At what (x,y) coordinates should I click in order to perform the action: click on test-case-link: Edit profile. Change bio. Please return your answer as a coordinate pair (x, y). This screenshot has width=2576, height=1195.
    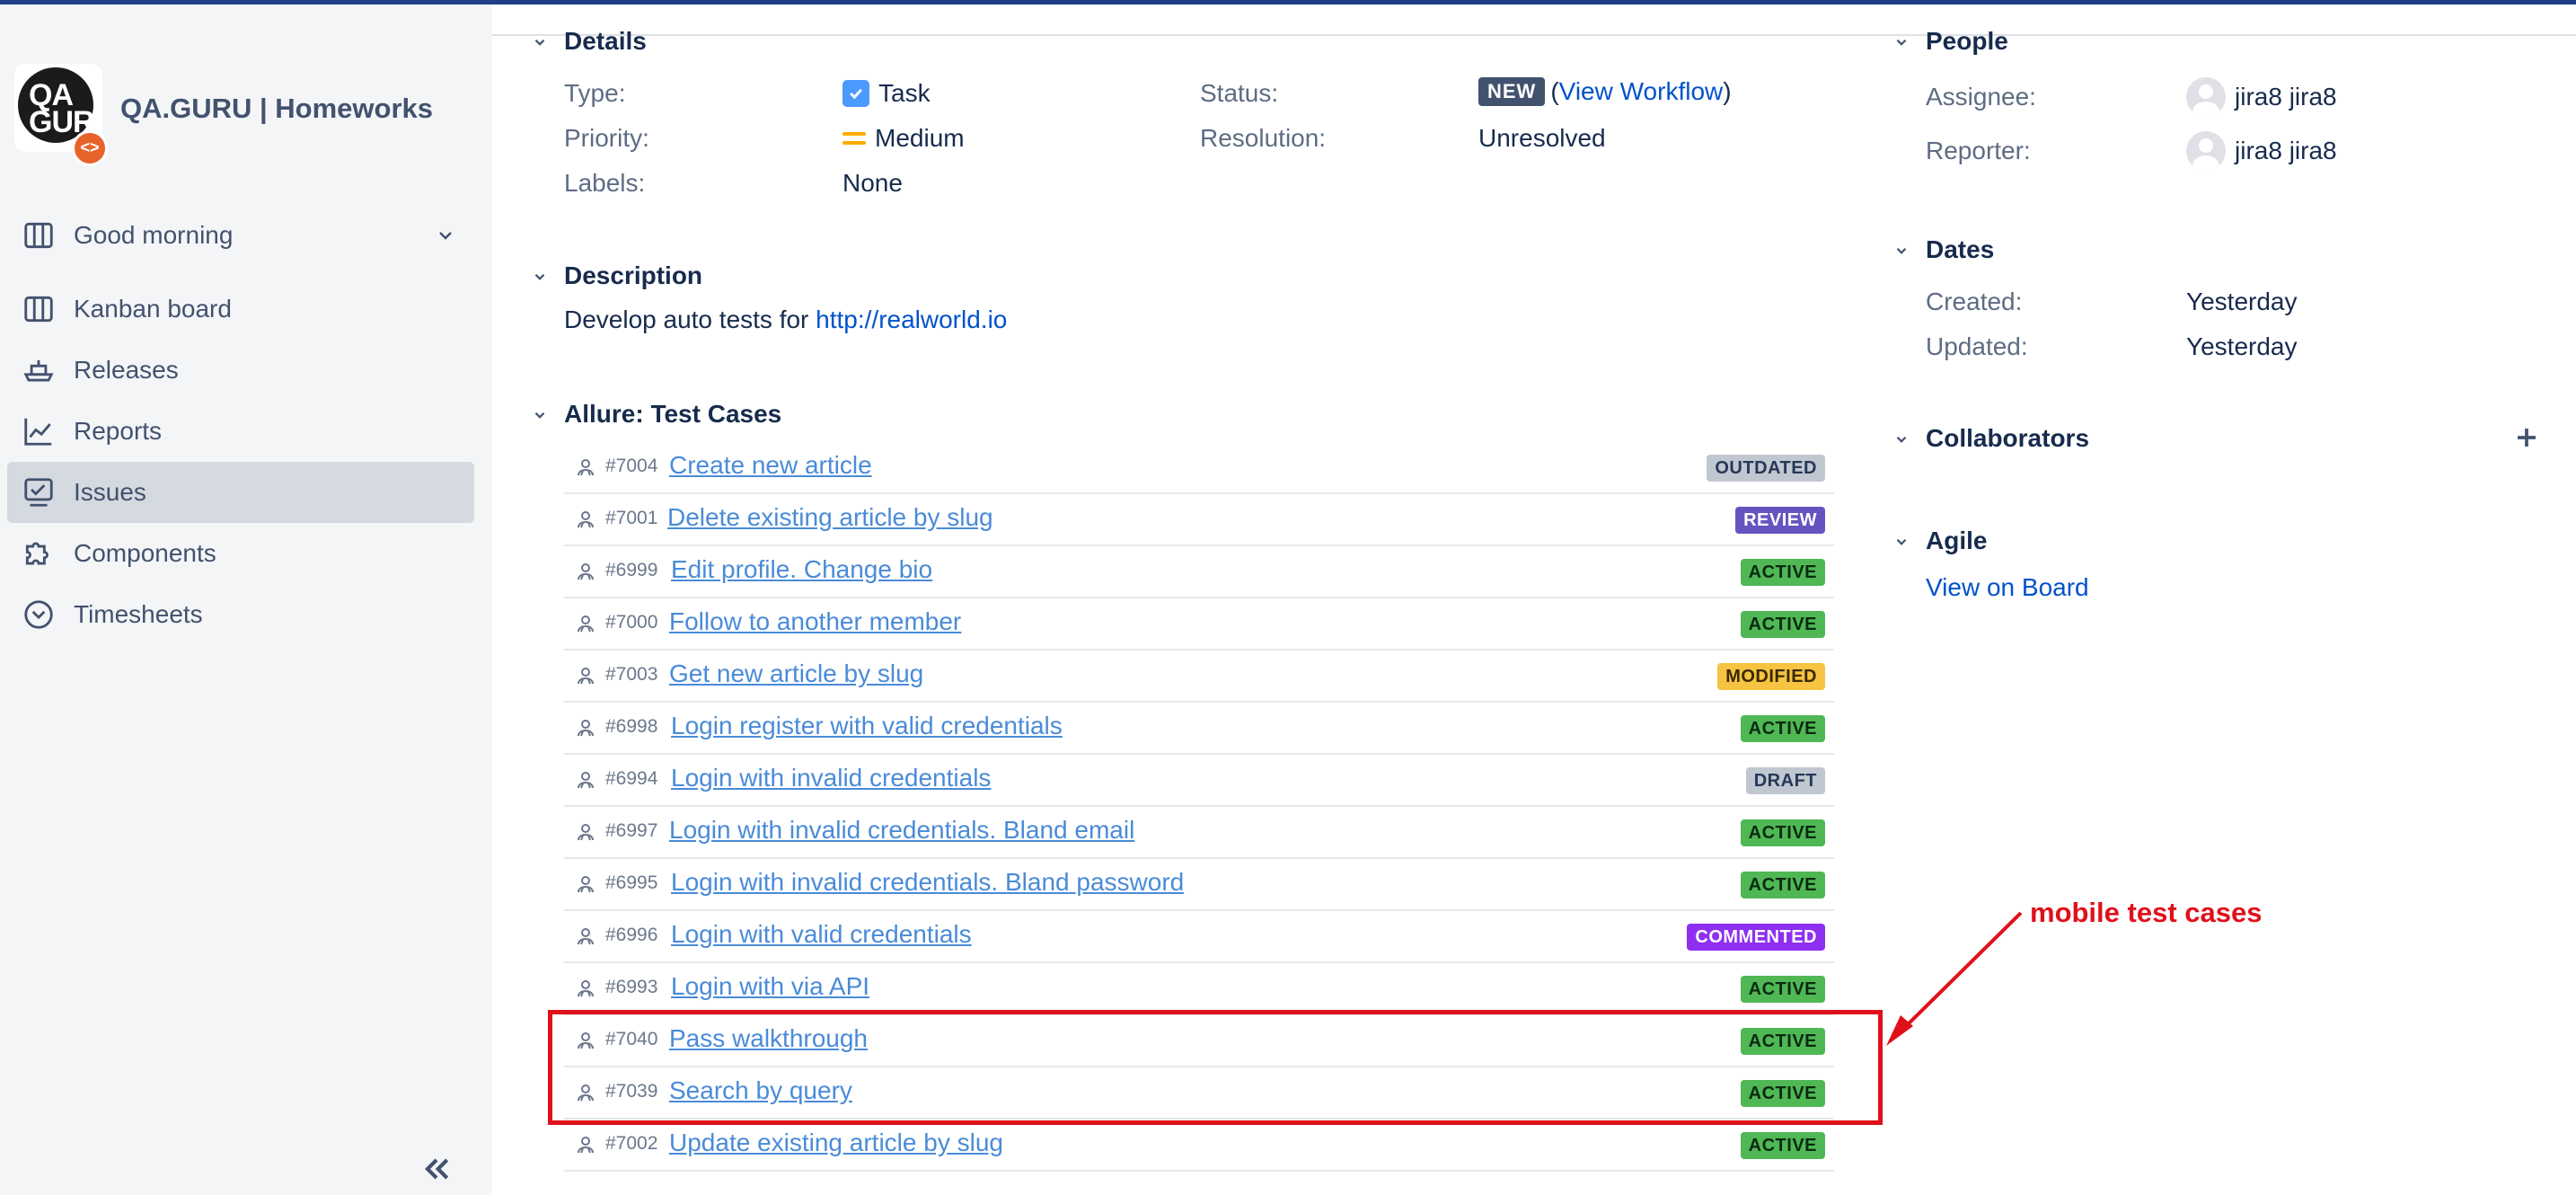
    Looking at the image, I should click on (801, 569).